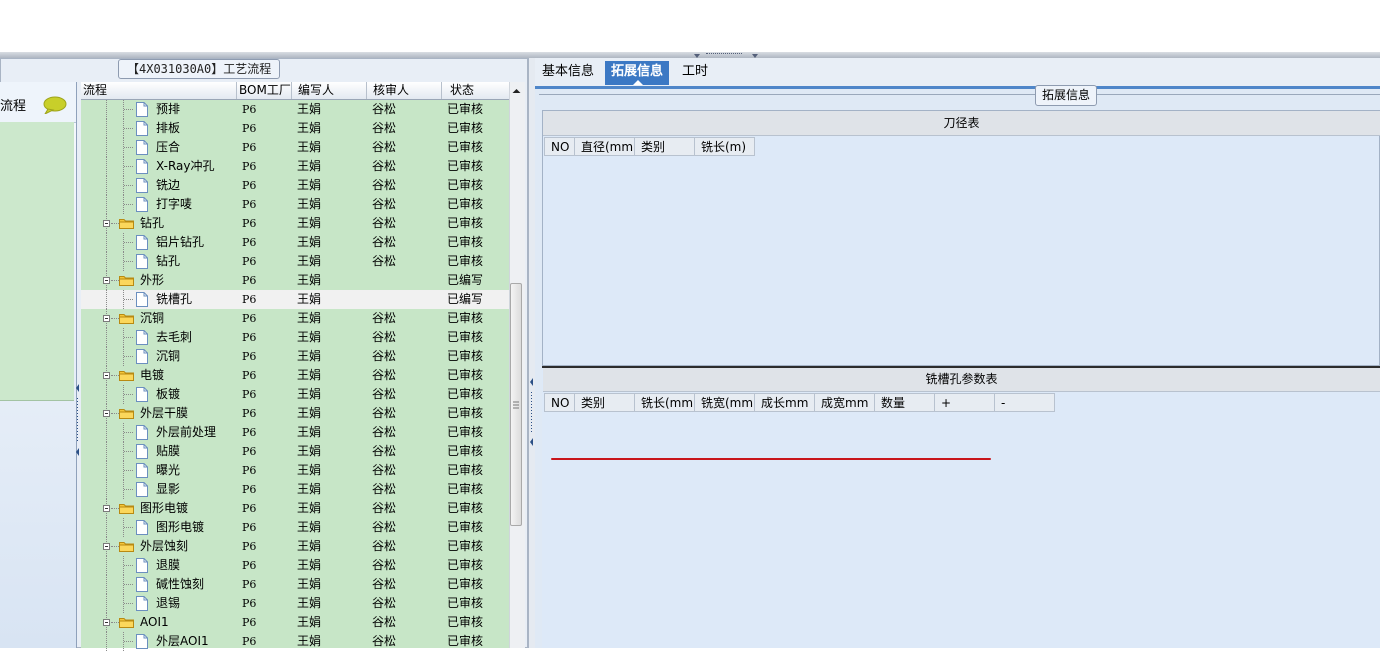  I want to click on table-row: 曝光 P6 王娟 谷松 已审核, so click(295, 470).